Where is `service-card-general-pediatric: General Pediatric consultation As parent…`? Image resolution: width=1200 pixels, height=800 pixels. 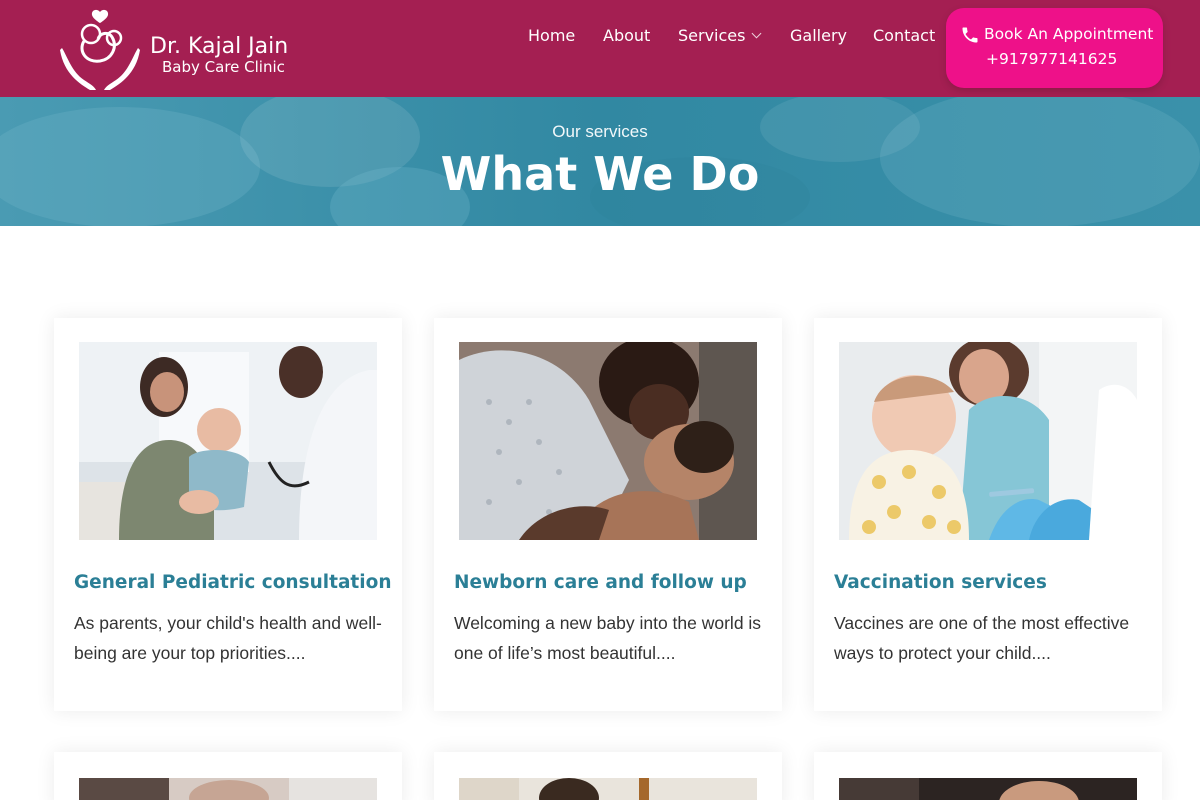
service-card-general-pediatric: General Pediatric consultation As parent… is located at coordinates (228, 514).